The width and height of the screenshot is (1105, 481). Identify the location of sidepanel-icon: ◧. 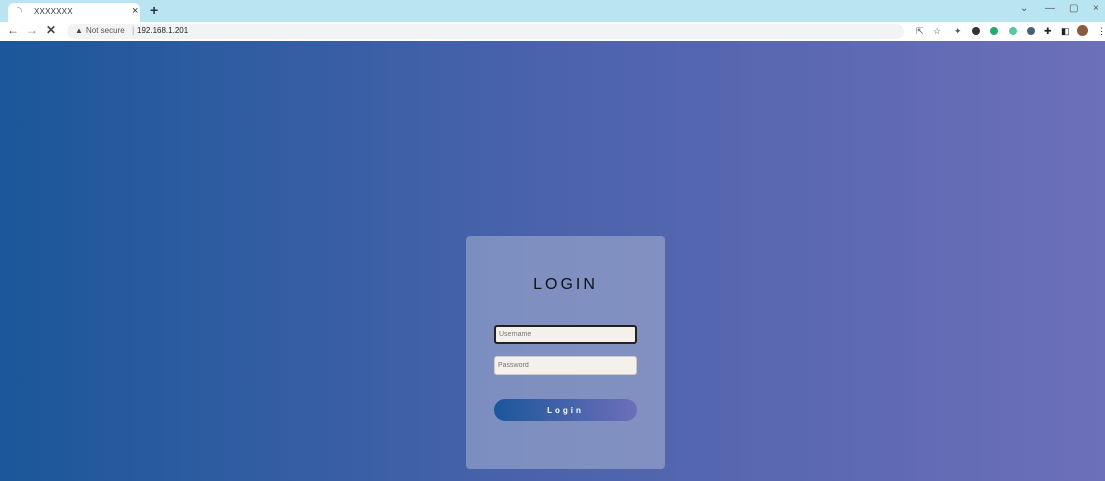
(1065, 31).